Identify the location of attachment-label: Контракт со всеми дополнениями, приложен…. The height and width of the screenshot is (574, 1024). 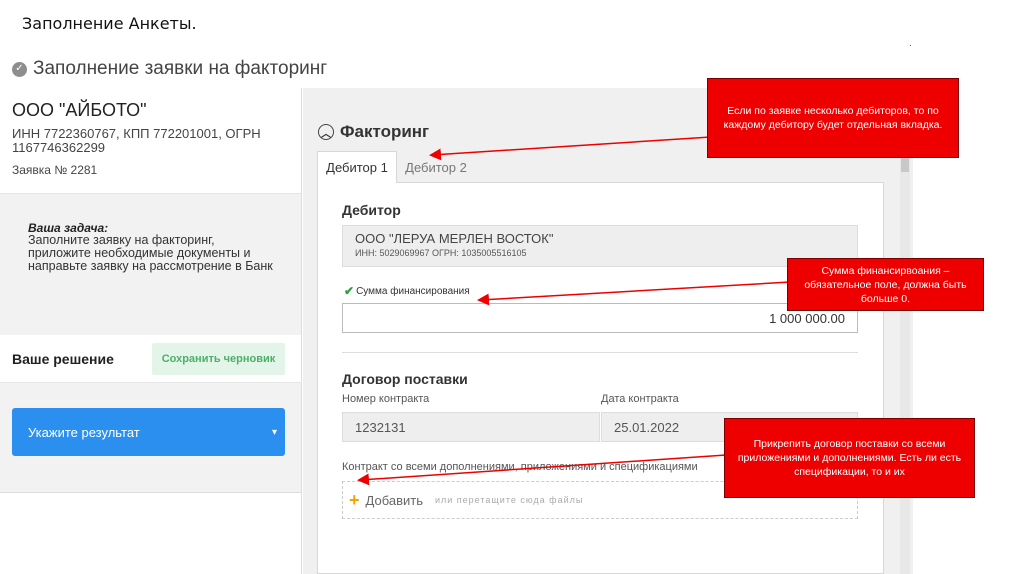
(520, 467).